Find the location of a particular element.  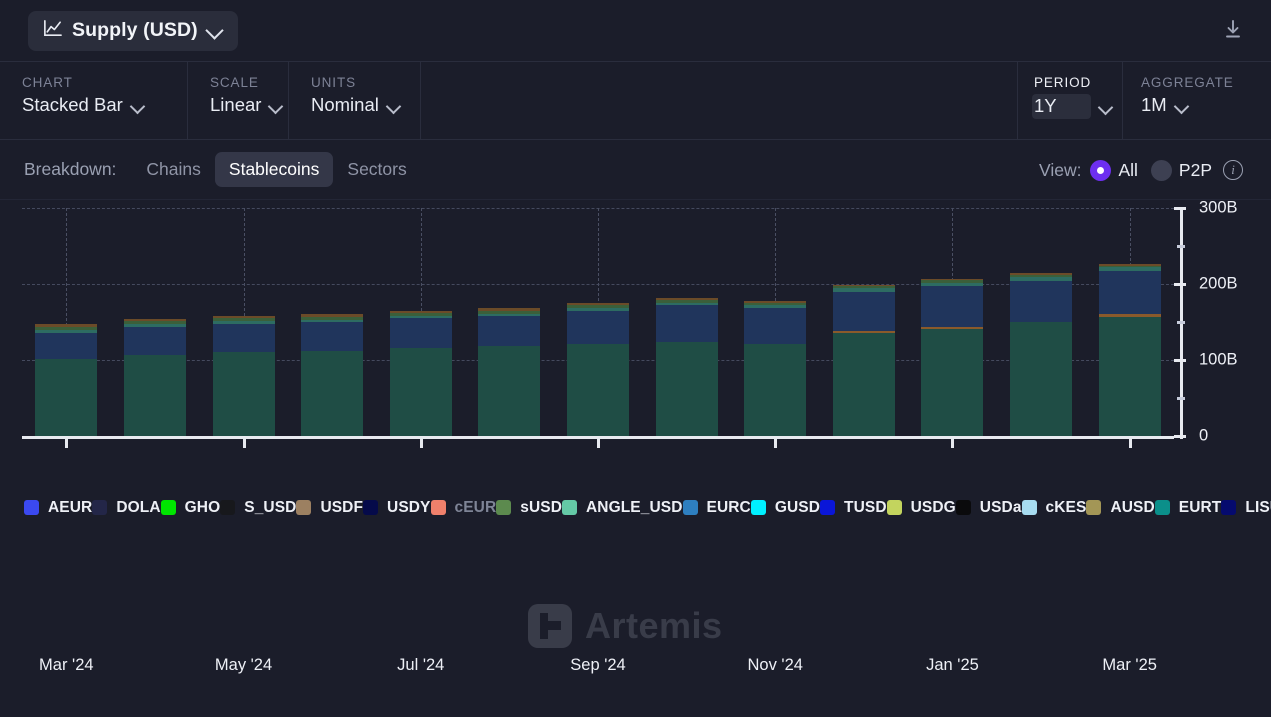

scale-control: SCALE Linear is located at coordinates (238, 100).